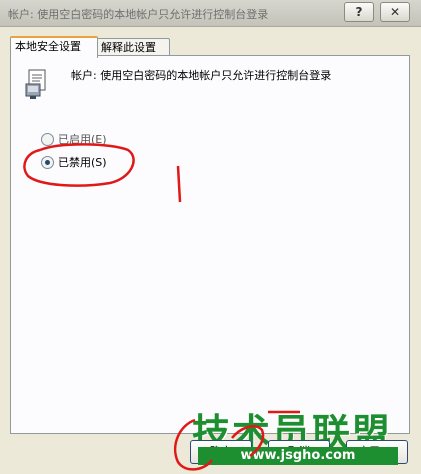  What do you see at coordinates (54, 47) in the screenshot?
I see `tab-local-security-setting: 本地安全设置` at bounding box center [54, 47].